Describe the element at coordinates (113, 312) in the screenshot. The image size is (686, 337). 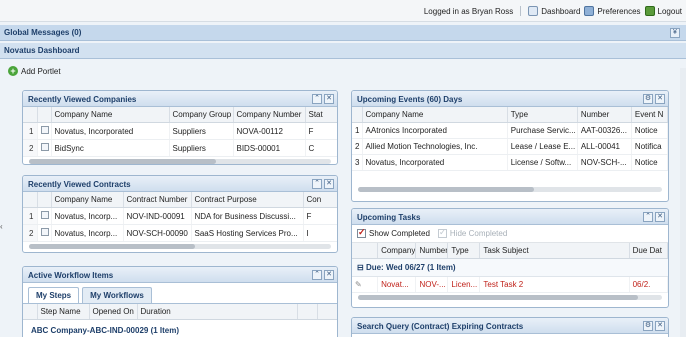
I see `column-header: Opened On` at that location.